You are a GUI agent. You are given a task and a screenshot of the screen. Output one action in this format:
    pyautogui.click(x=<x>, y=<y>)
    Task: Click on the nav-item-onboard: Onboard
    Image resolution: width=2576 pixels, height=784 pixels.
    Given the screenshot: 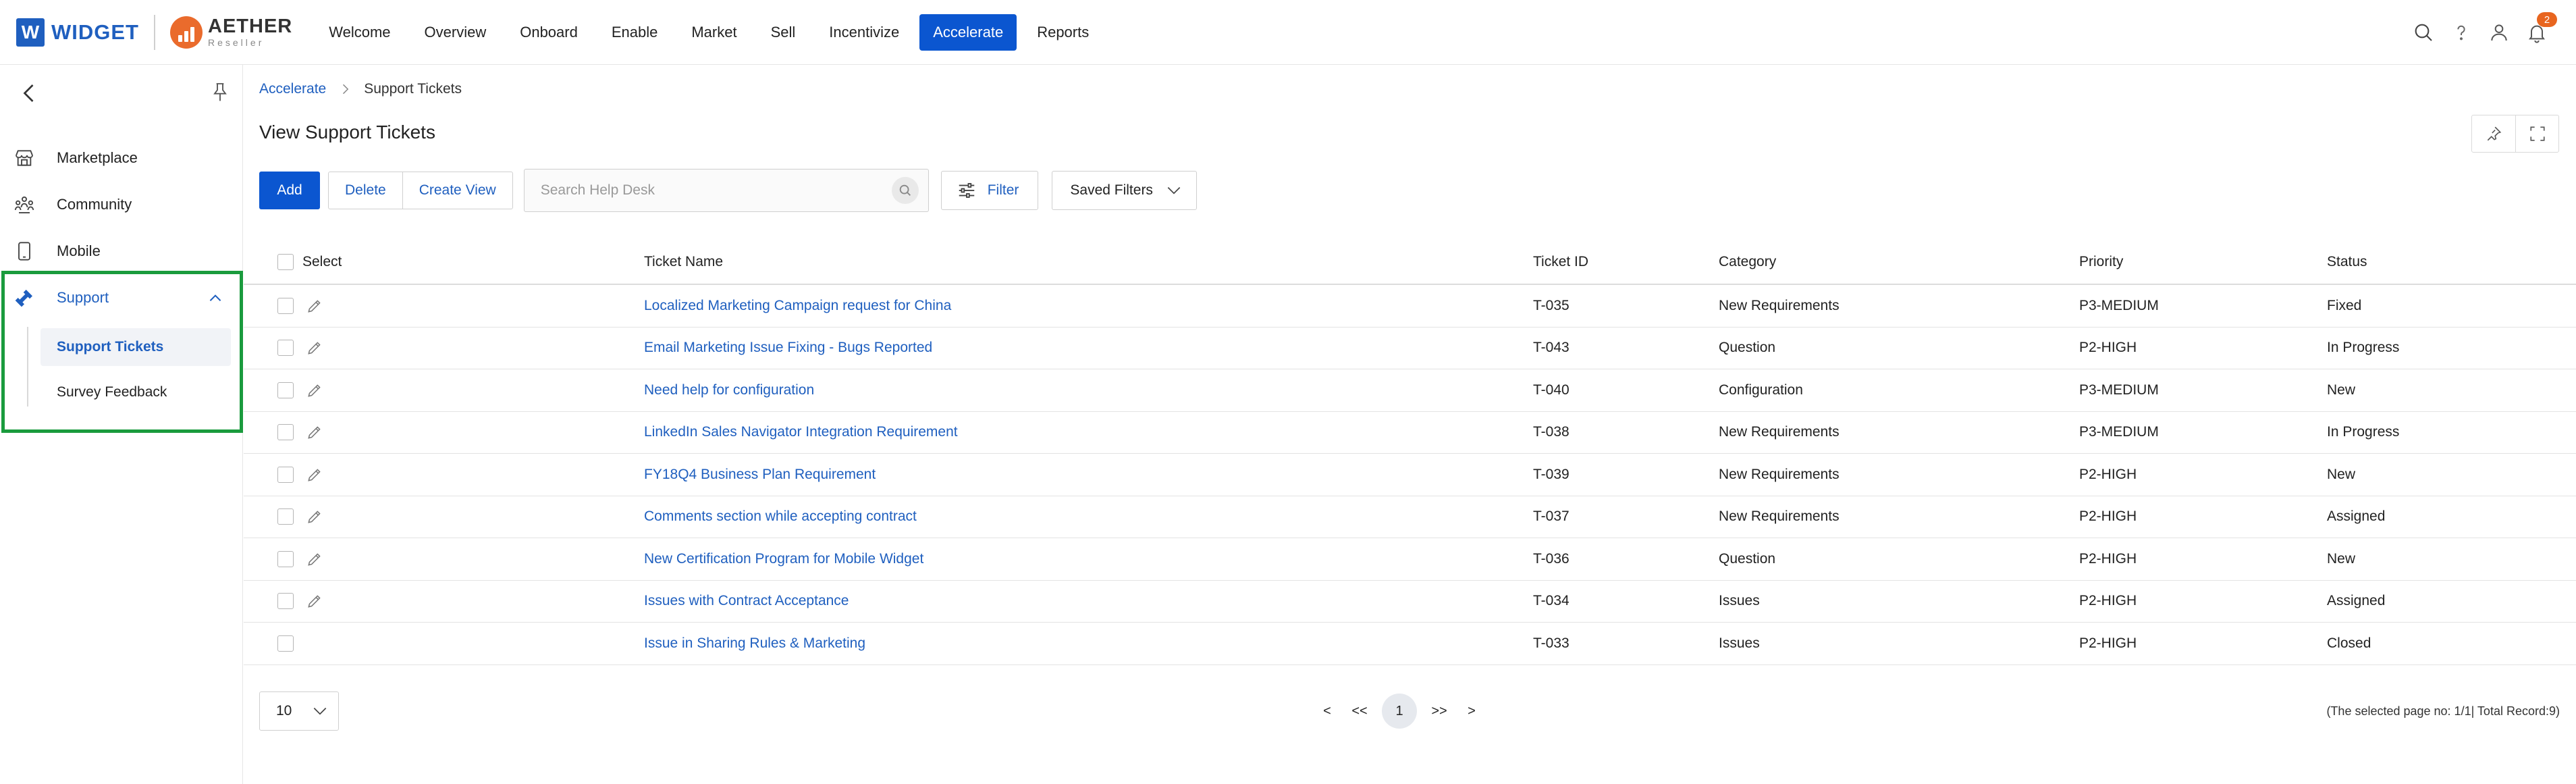 What is the action you would take?
    pyautogui.click(x=549, y=32)
    